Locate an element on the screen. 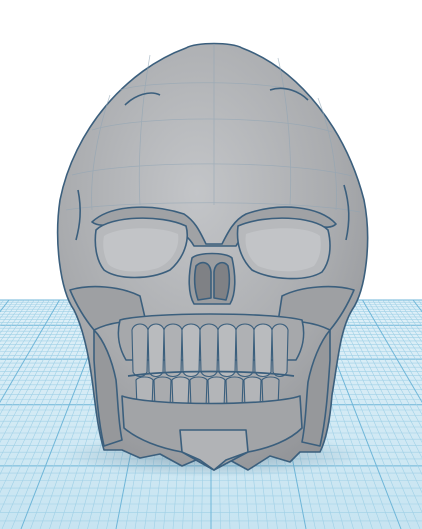  left-nostril is located at coordinates (202, 281).